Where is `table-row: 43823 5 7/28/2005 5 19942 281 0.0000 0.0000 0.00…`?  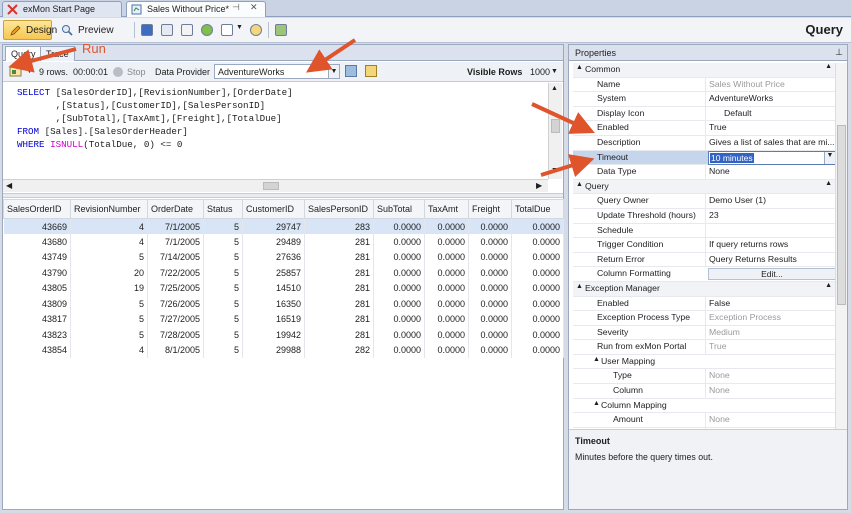 table-row: 43823 5 7/28/2005 5 19942 281 0.0000 0.0000 0.00… is located at coordinates (283, 335).